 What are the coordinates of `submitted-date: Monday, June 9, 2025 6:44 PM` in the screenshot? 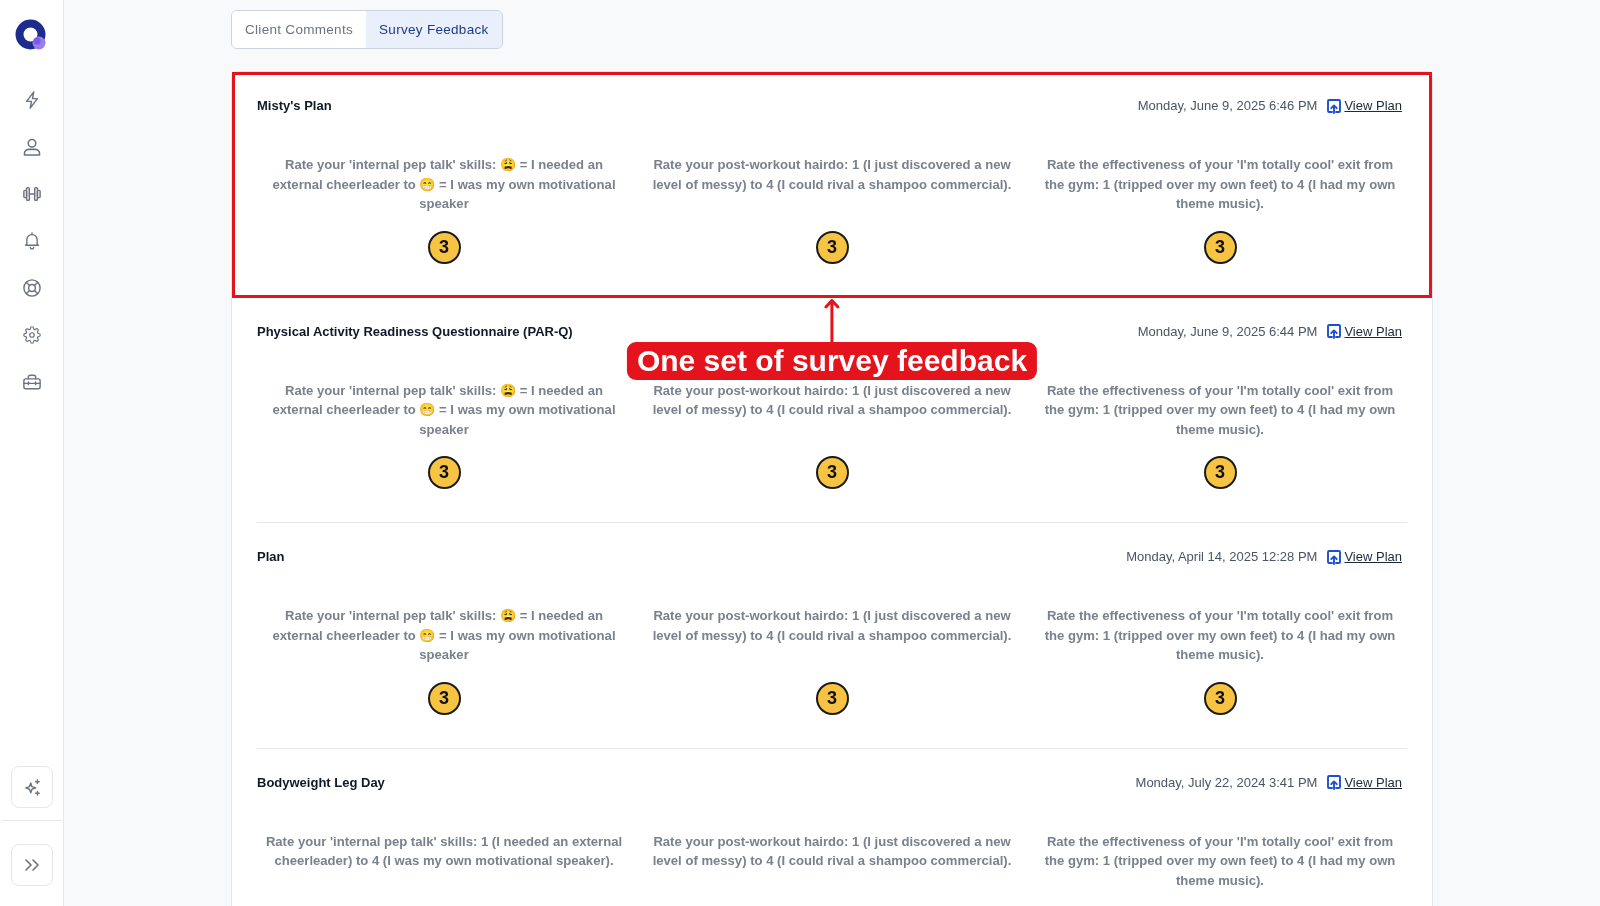 It's located at (1227, 331).